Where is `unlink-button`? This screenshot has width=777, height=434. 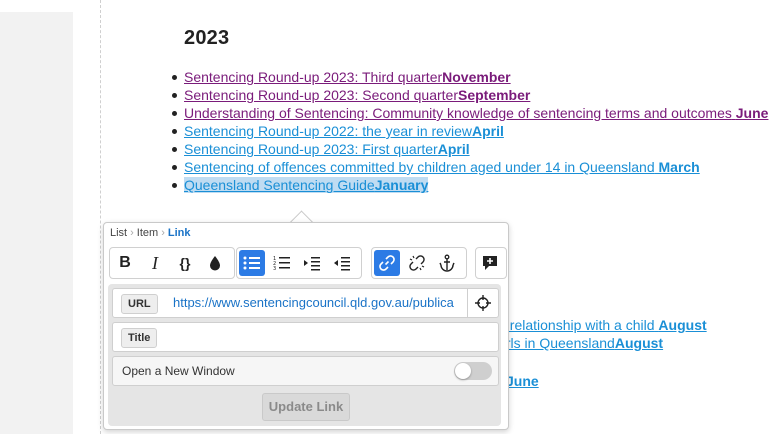
unlink-button is located at coordinates (417, 263).